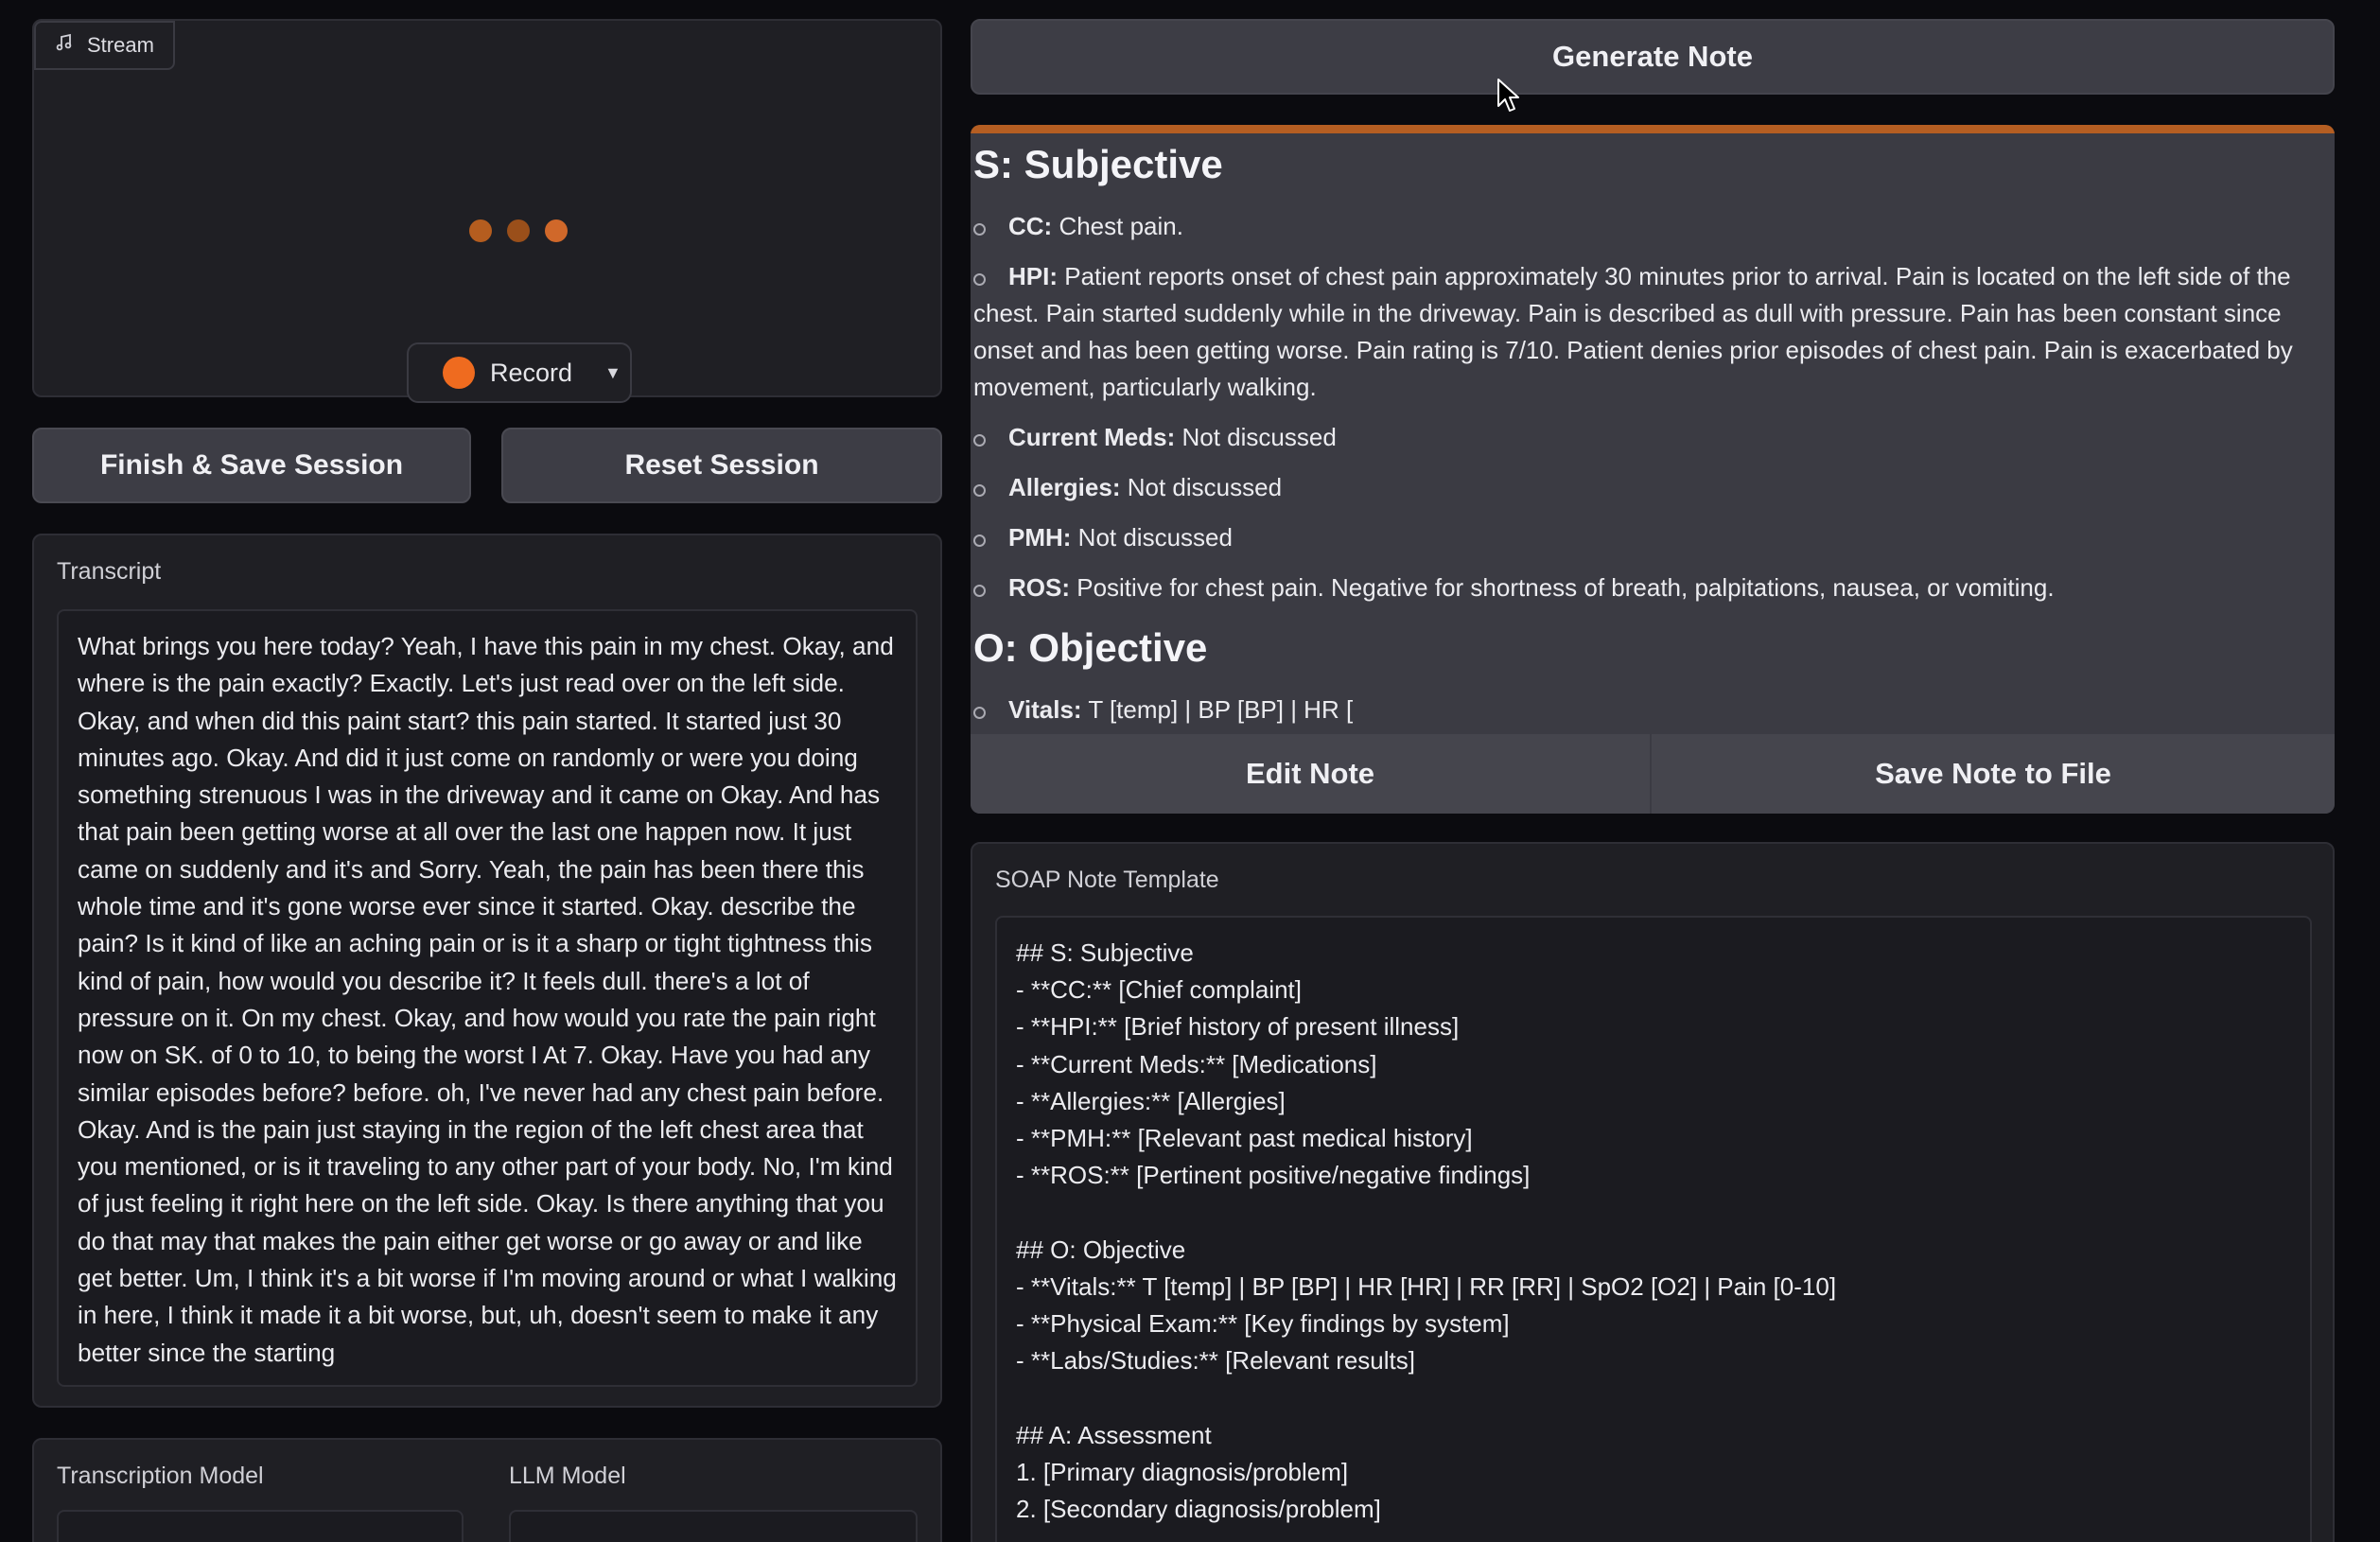 This screenshot has height=1542, width=2380. What do you see at coordinates (1117, 226) in the screenshot?
I see `note-item-value: Chest pain.` at bounding box center [1117, 226].